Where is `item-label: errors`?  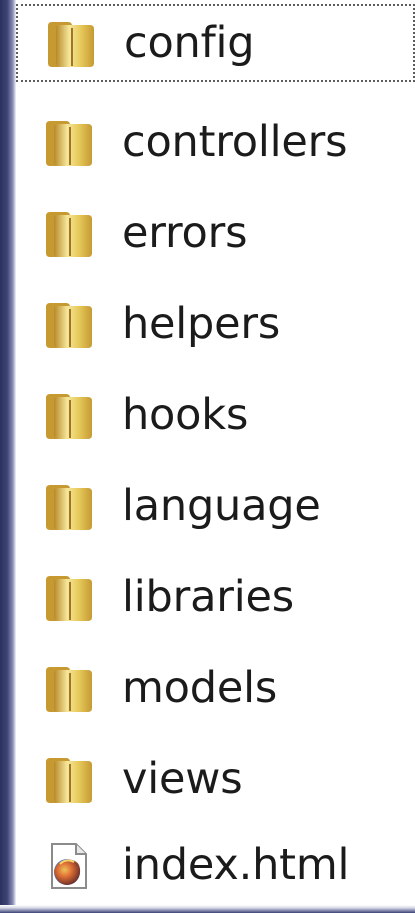 item-label: errors is located at coordinates (185, 232).